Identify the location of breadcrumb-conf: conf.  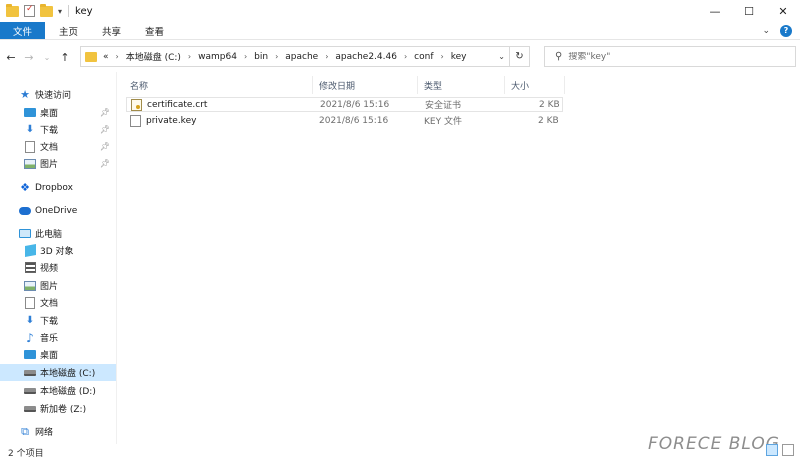
(423, 57).